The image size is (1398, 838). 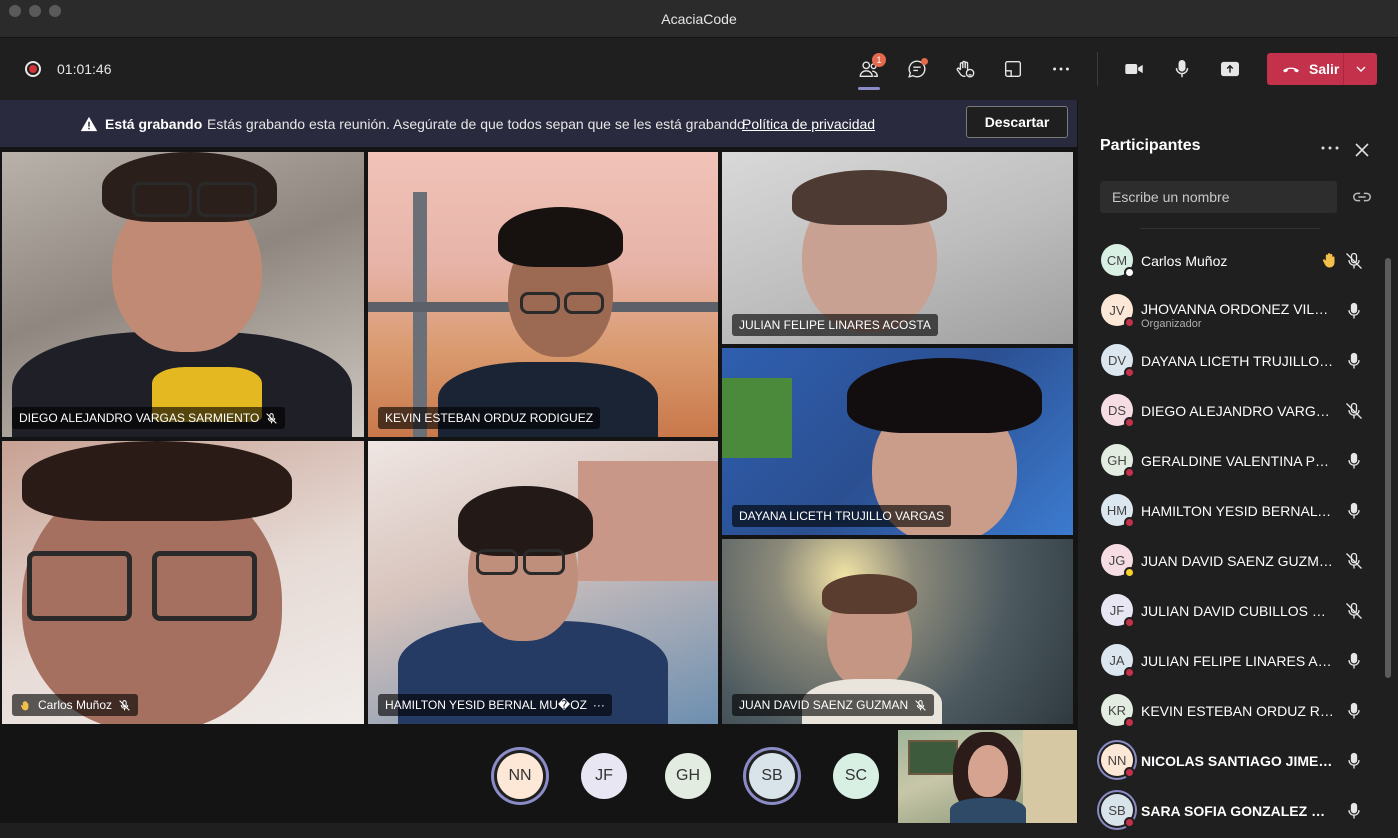 I want to click on more-actions-button, so click(x=1061, y=69).